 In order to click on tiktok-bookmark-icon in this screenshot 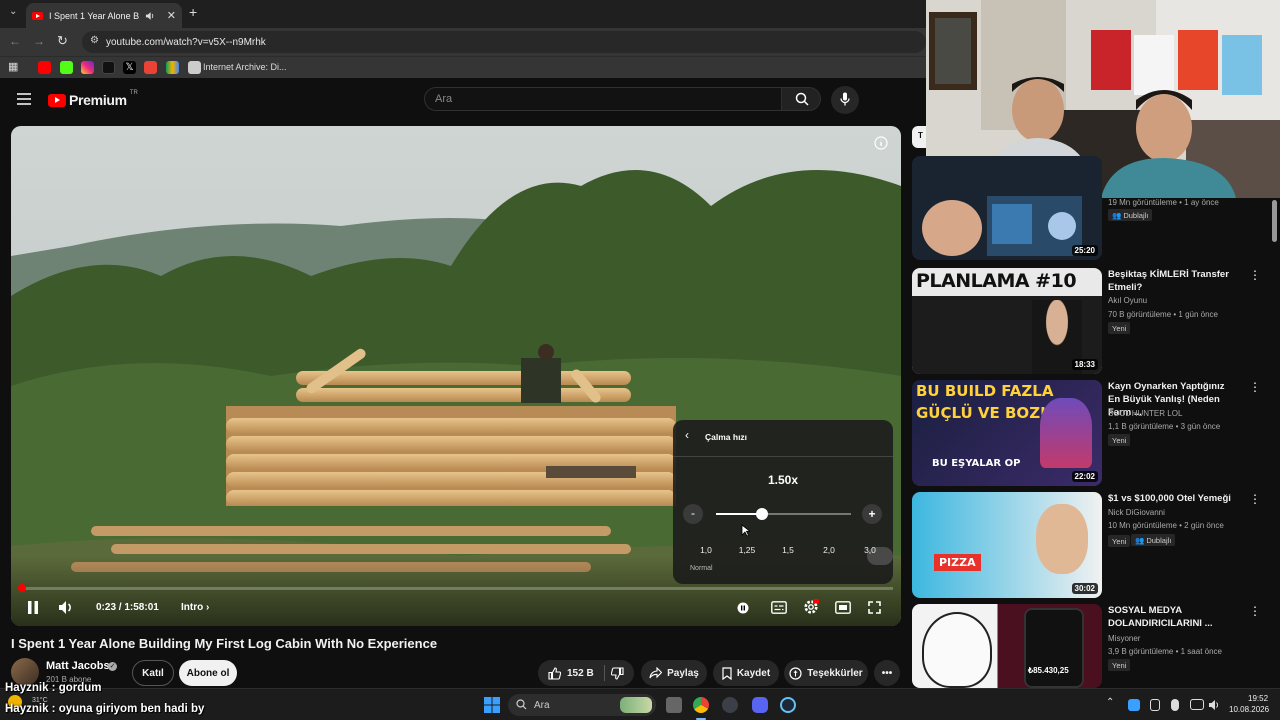, I will do `click(108, 67)`.